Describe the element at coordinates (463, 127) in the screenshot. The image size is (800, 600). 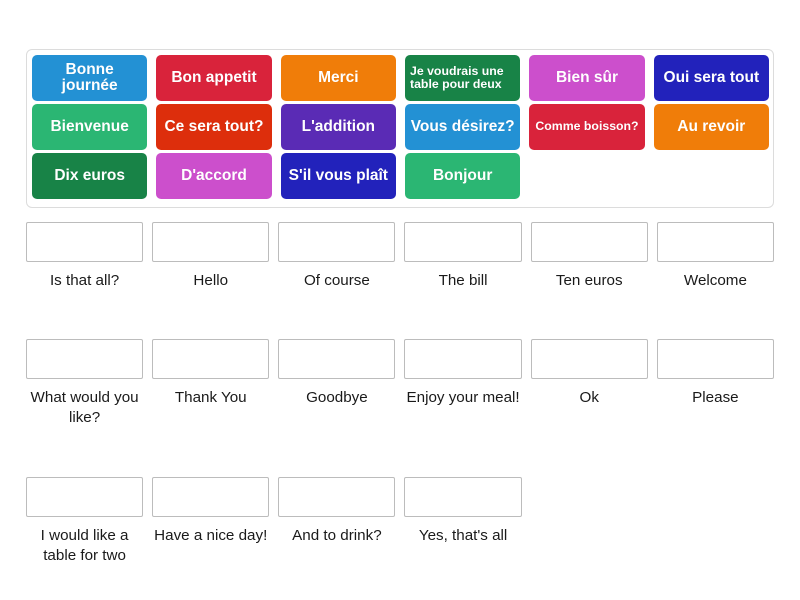
I see `draggable-tile: Vous désirez?` at that location.